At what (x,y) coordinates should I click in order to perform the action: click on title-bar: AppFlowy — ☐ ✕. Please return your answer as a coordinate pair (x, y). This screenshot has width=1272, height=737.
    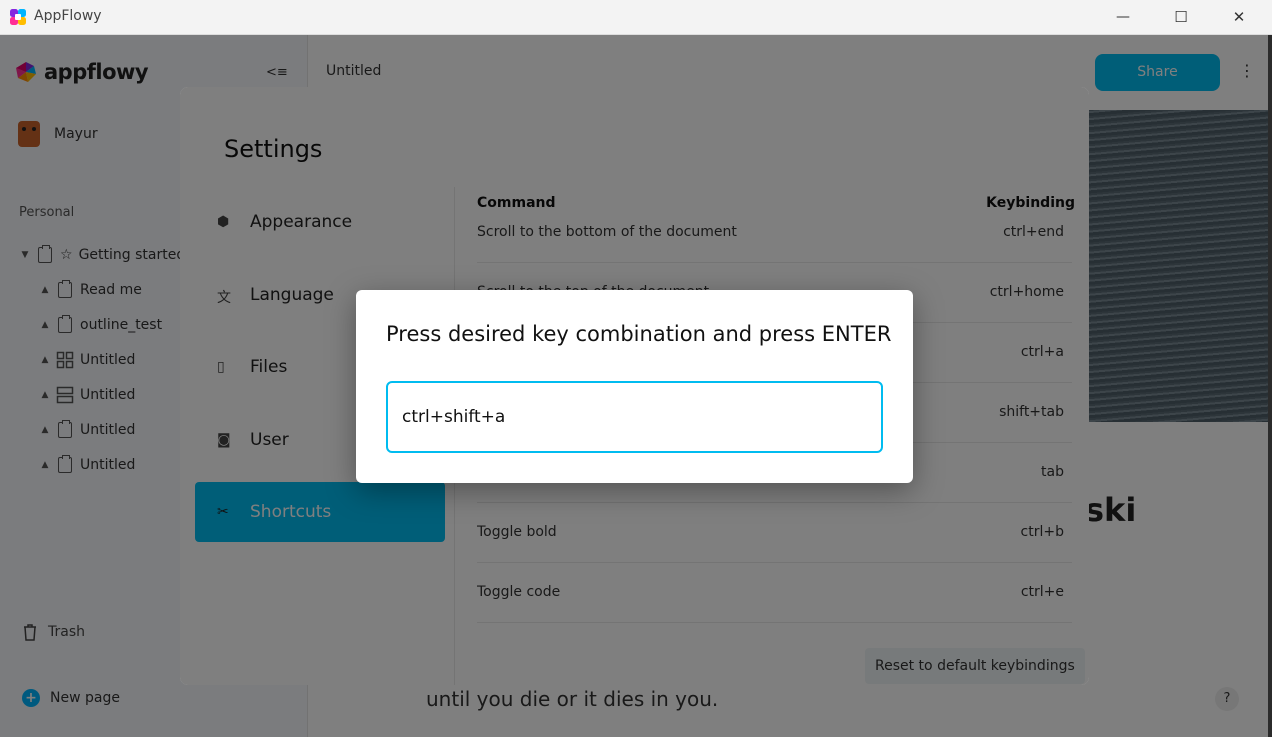
    Looking at the image, I should click on (636, 17).